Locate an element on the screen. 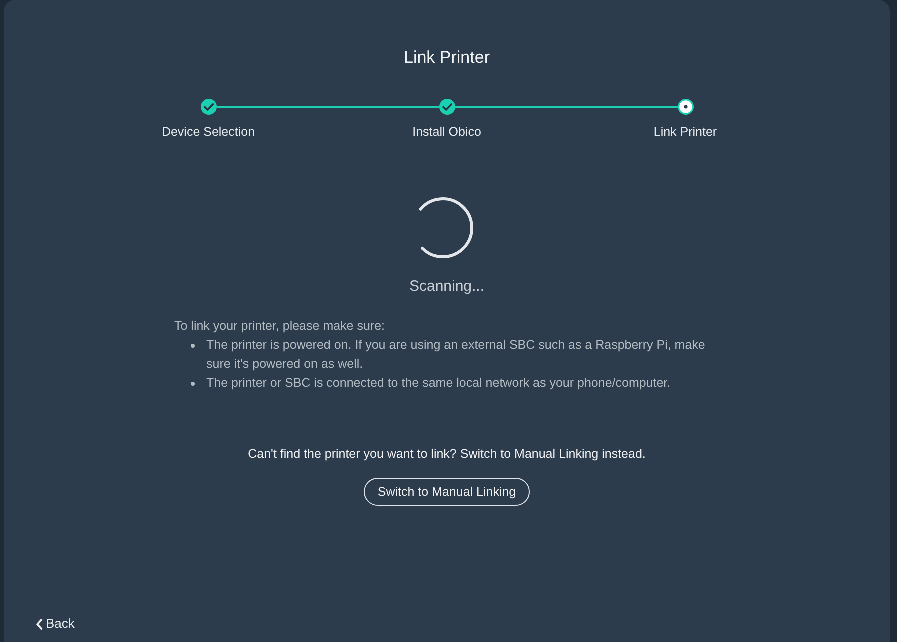  manual-linking-button: Switch to Manual Linking is located at coordinates (447, 492).